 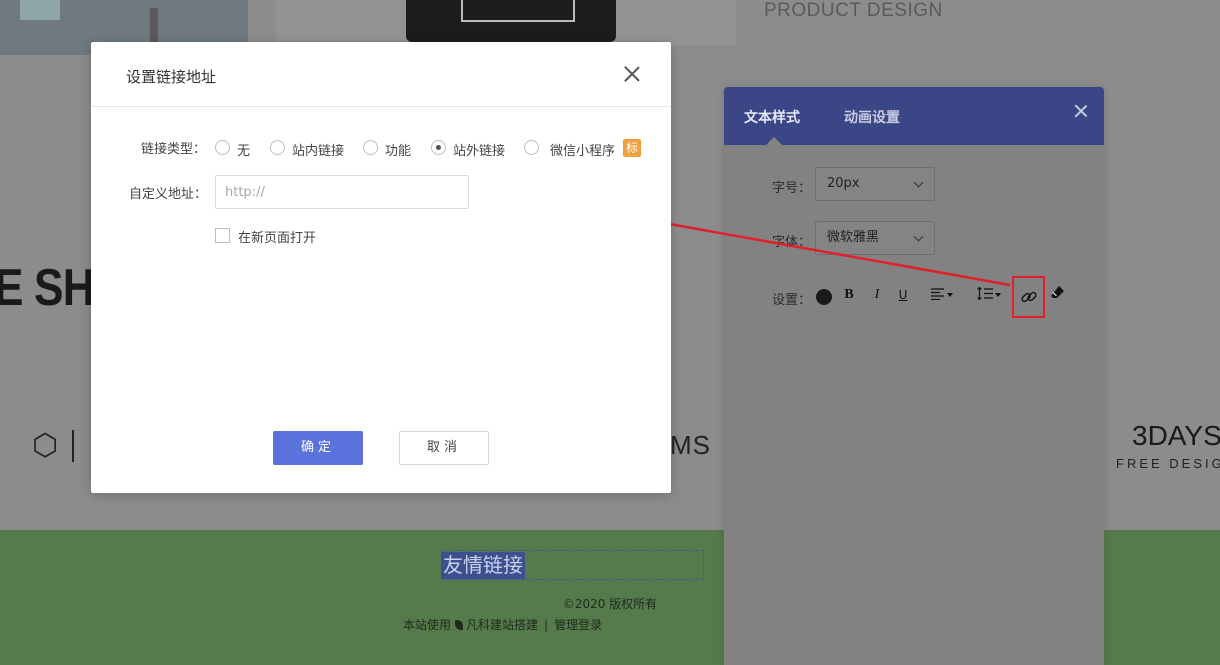 What do you see at coordinates (483, 565) in the screenshot?
I see `friend-links-selected-text: 友情链接` at bounding box center [483, 565].